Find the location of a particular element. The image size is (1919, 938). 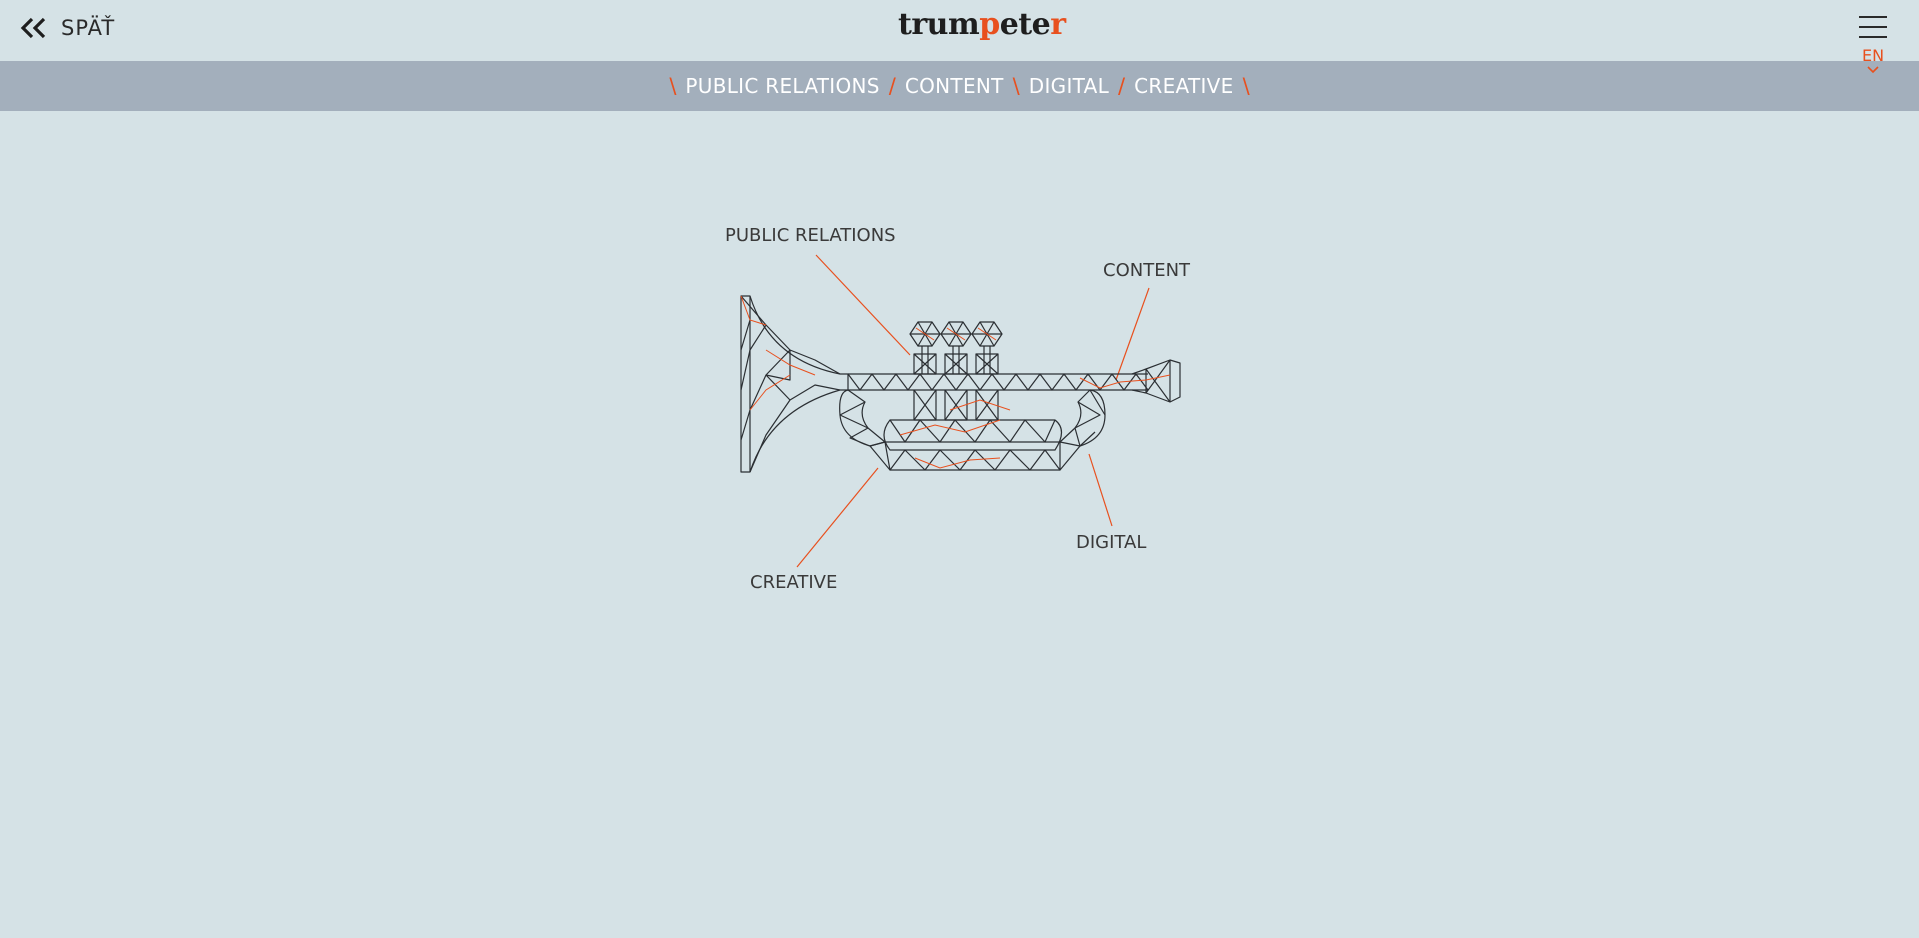

logo: trumpeter is located at coordinates (982, 24).